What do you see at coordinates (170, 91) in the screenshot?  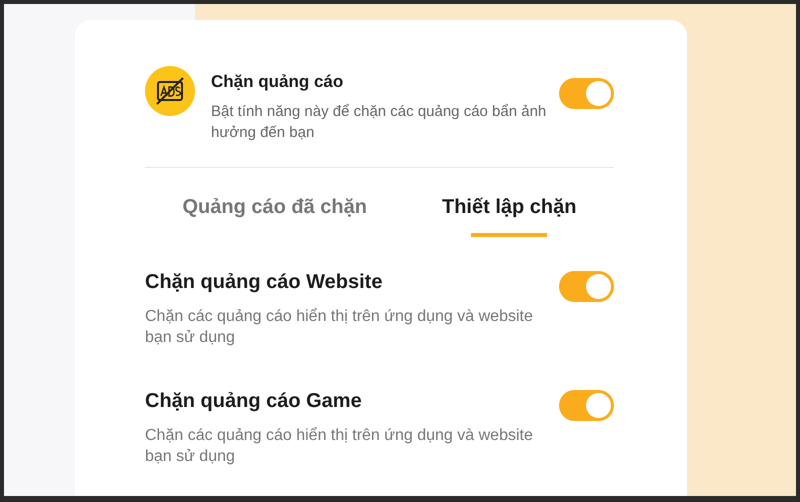 I see `ad-block-icon` at bounding box center [170, 91].